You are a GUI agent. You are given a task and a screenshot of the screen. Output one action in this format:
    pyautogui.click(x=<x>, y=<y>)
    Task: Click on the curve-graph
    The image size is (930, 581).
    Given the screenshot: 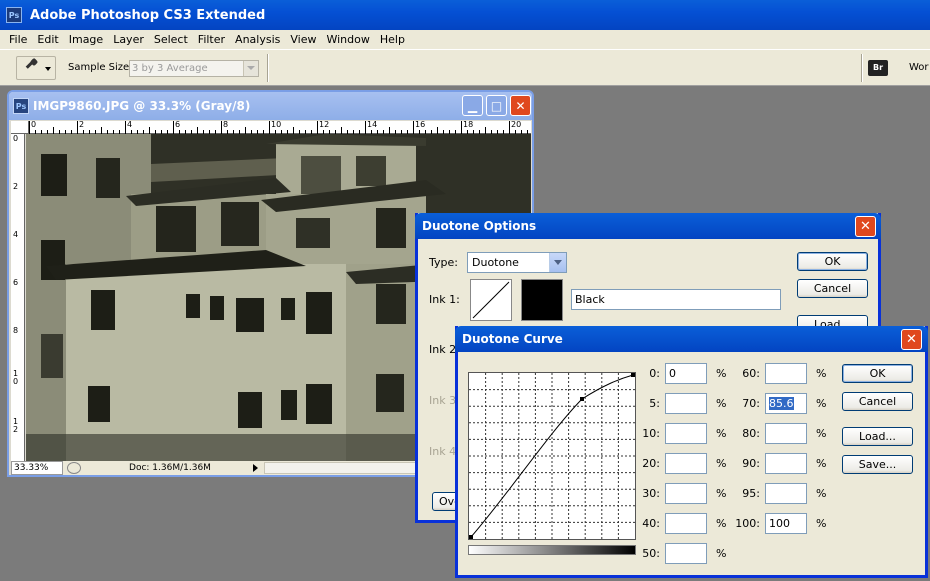 What is the action you would take?
    pyautogui.click(x=552, y=456)
    